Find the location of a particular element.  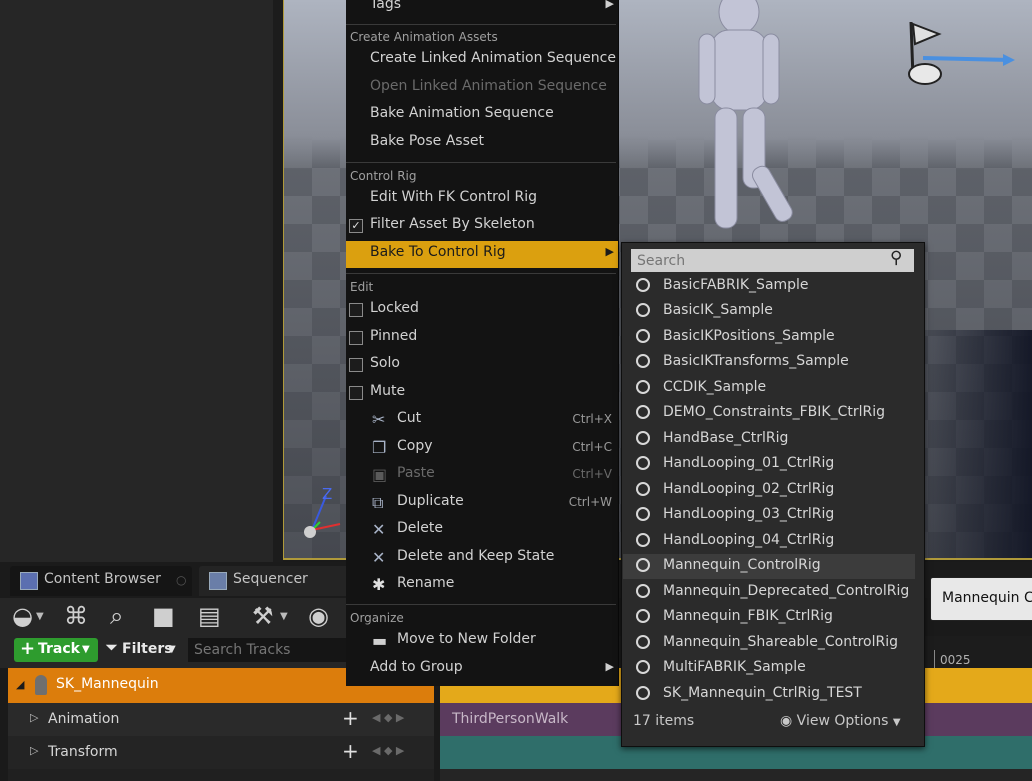

menu-item-delete: ✕ Delete is located at coordinates (482, 530).